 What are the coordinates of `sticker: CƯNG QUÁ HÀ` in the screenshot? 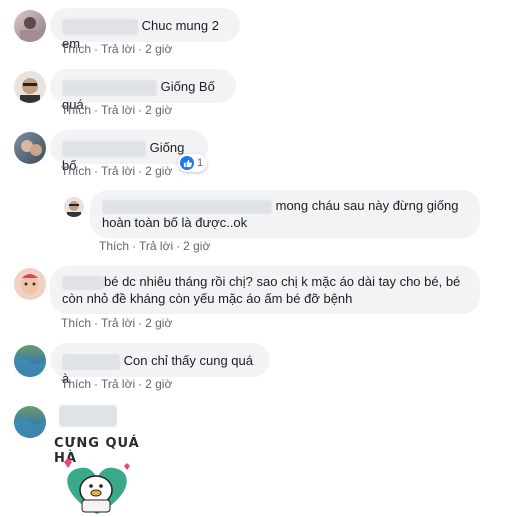 It's located at (97, 476).